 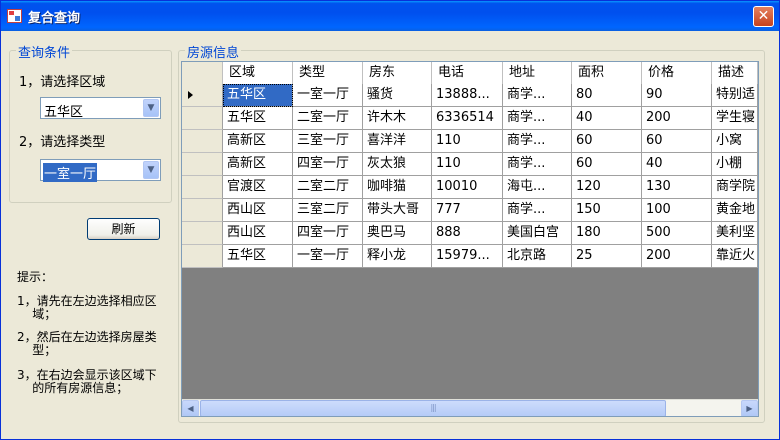 What do you see at coordinates (190, 408) in the screenshot?
I see `scroll-left-icon: ◀` at bounding box center [190, 408].